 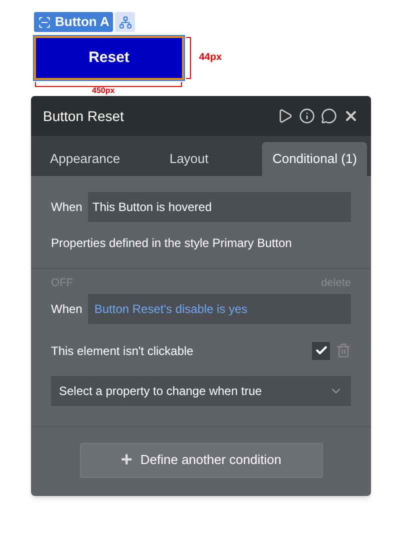 What do you see at coordinates (189, 159) in the screenshot?
I see `panel-tab: Layout` at bounding box center [189, 159].